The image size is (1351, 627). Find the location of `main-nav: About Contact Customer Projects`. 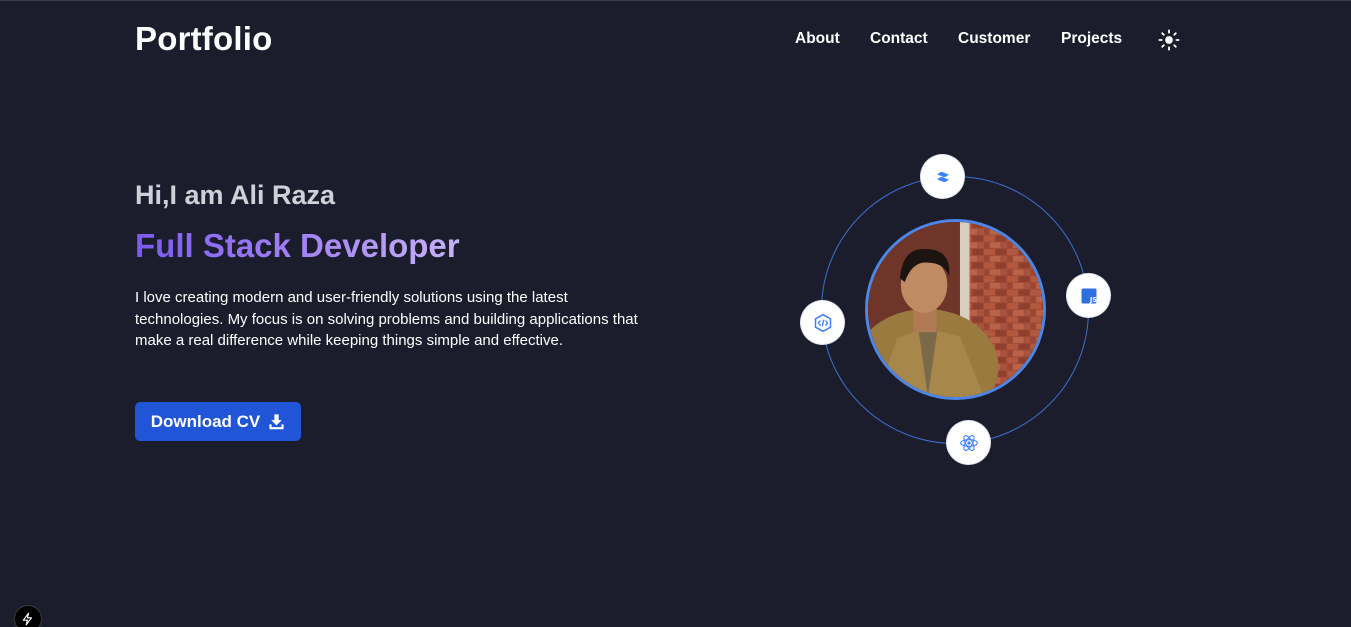

main-nav: About Contact Customer Projects is located at coordinates (675, 40).